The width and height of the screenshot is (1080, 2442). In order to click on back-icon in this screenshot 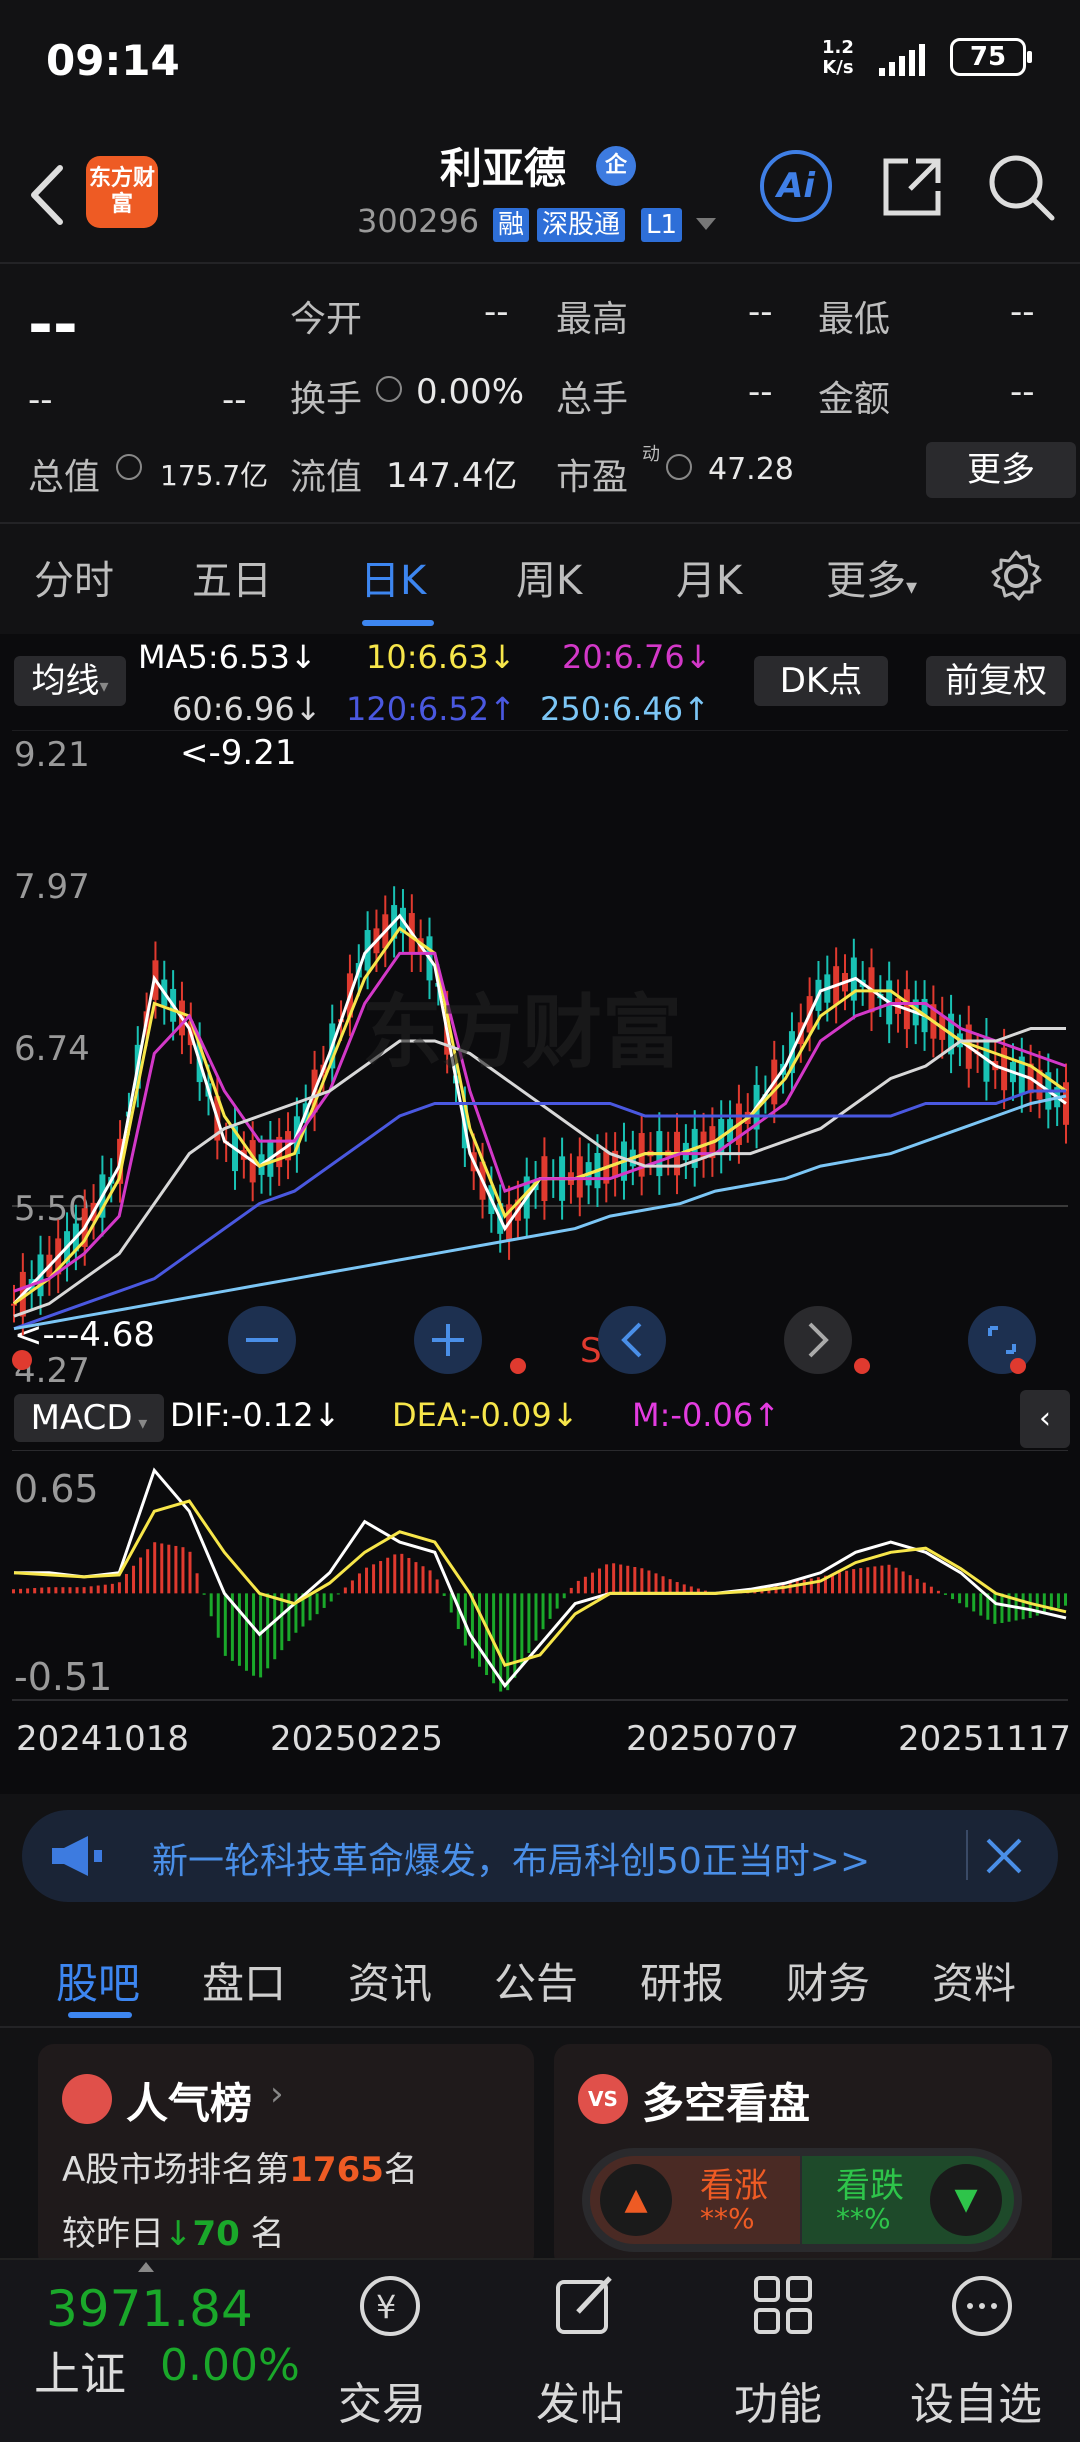, I will do `click(46, 195)`.